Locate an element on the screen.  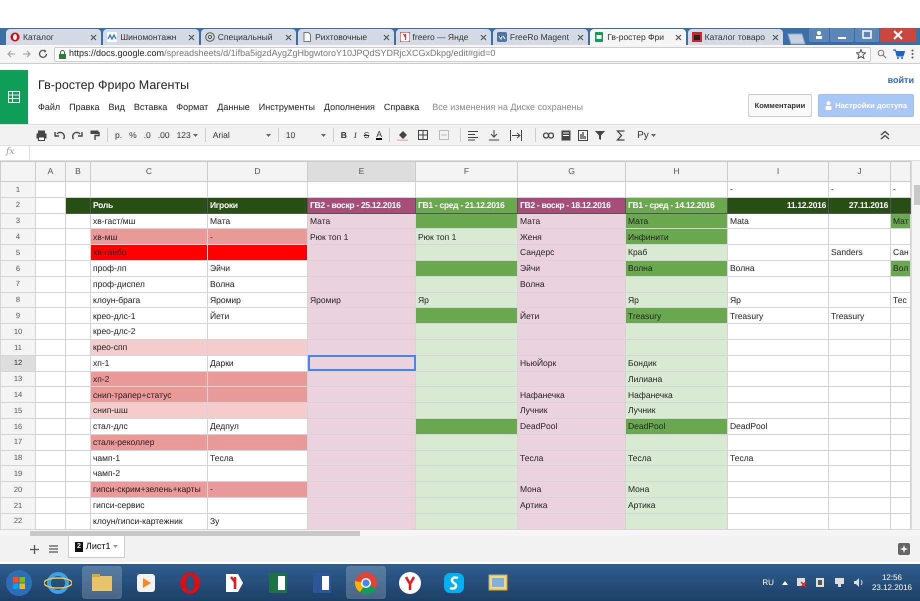
table-cell: ГВ1 - сред - 14.12.2016 is located at coordinates (677, 205).